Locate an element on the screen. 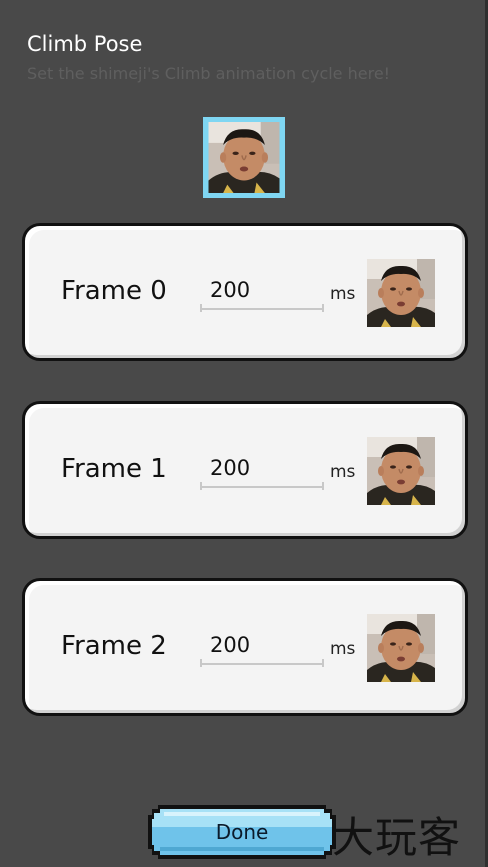  frame-label: Frame 0 is located at coordinates (114, 291).